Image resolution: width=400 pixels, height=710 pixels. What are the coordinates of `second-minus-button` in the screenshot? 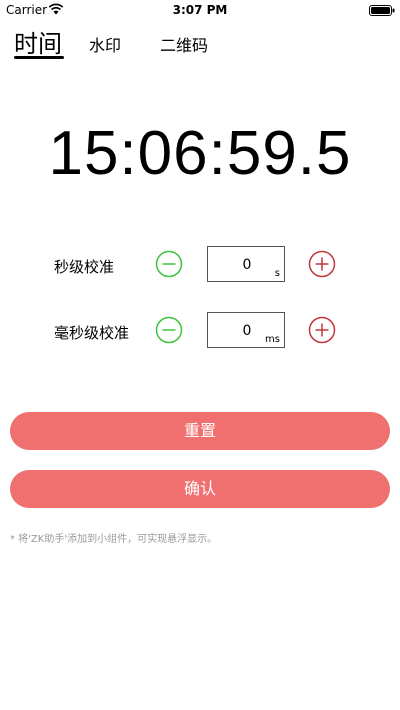 It's located at (169, 264).